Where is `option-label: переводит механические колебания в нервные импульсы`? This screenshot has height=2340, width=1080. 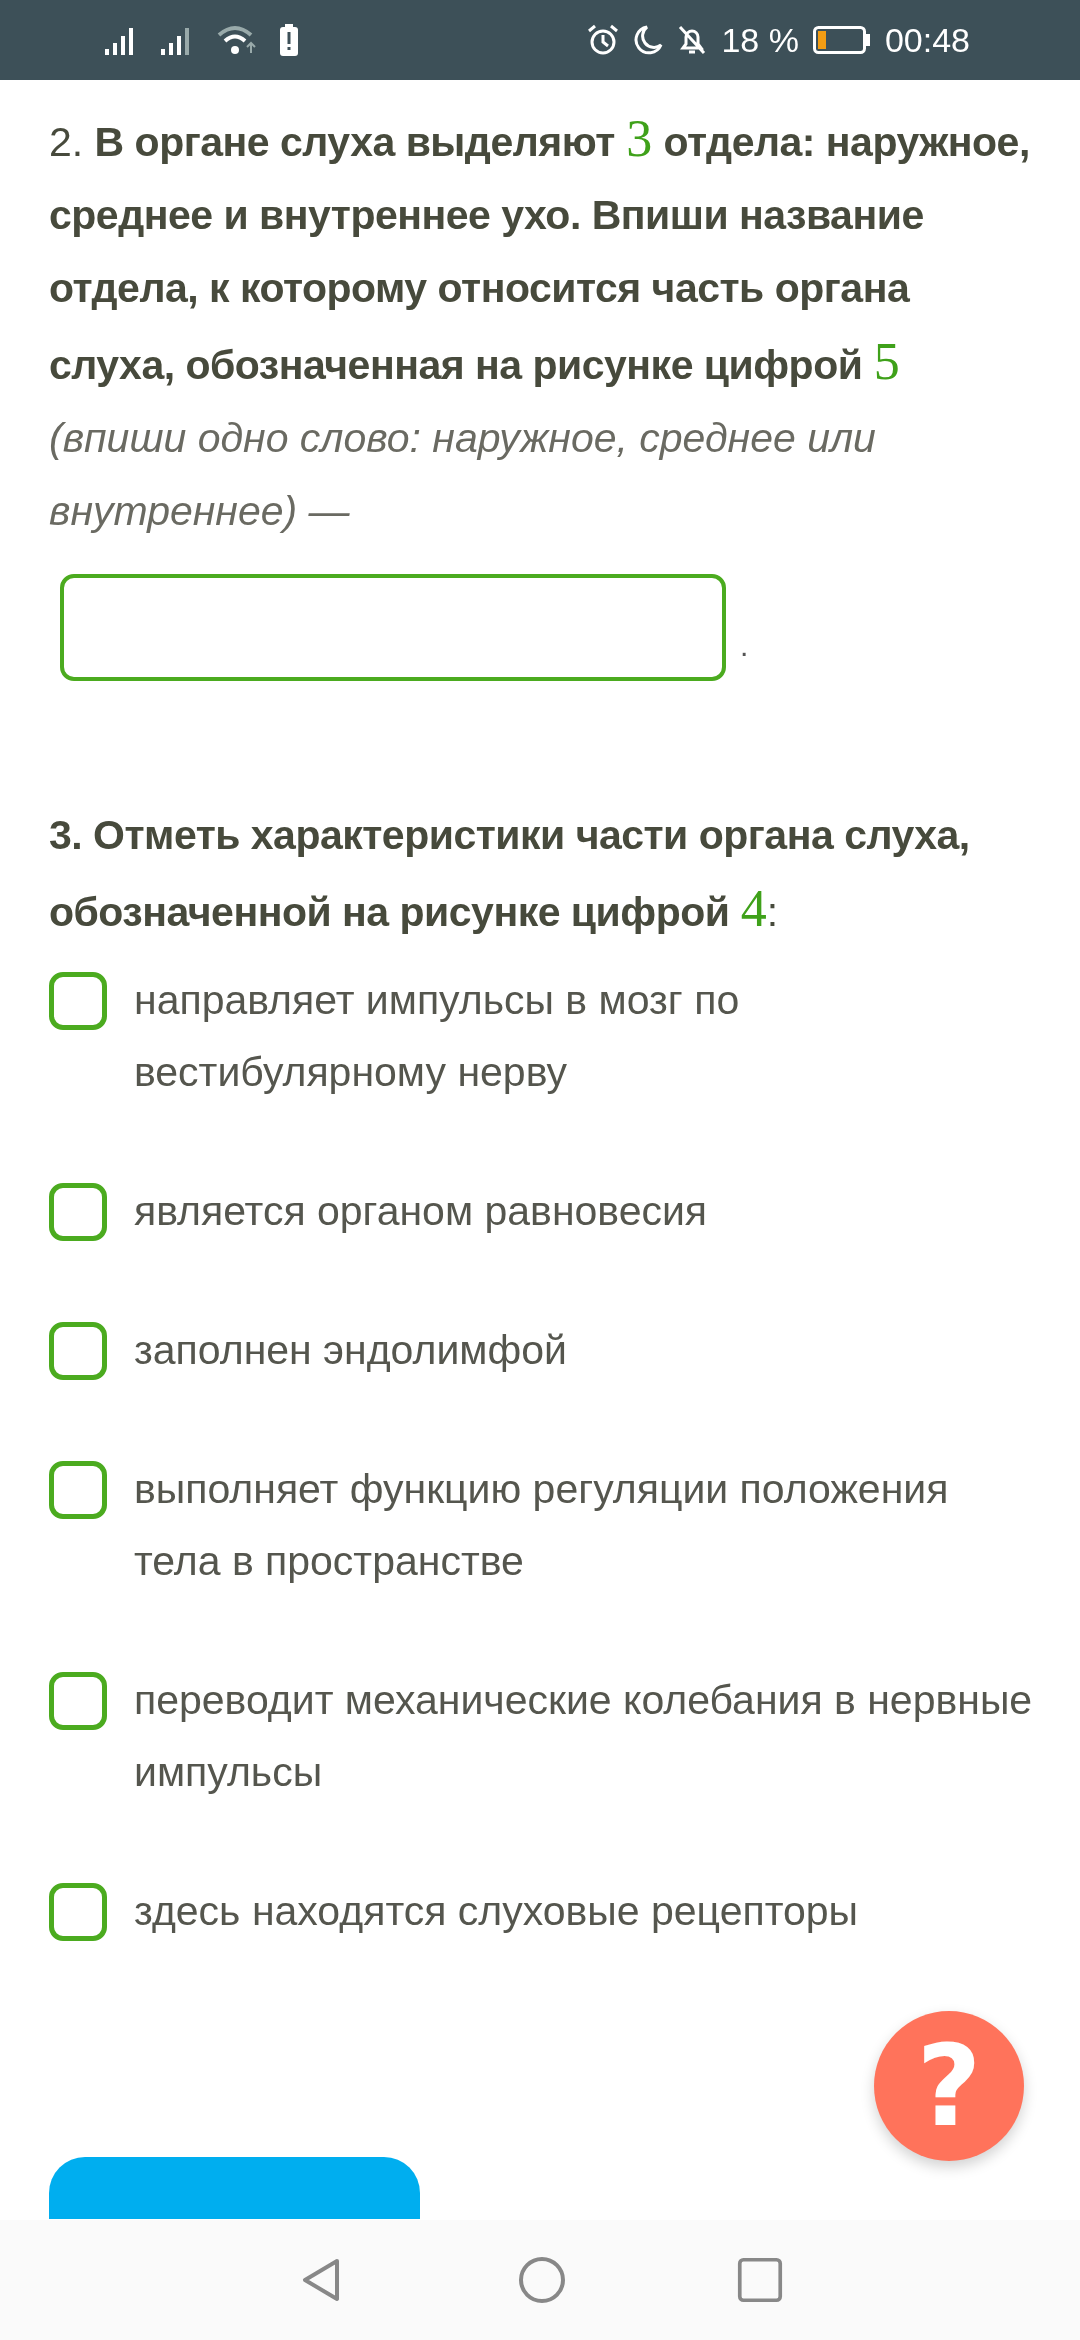 option-label: переводит механические колебания в нервные импульсы is located at coordinates (584, 1736).